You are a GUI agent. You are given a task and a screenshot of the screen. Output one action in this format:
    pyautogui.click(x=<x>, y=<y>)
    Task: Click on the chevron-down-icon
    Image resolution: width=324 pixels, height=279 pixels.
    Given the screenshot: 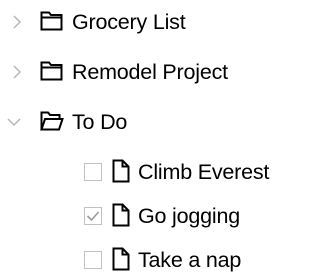 What is the action you would take?
    pyautogui.click(x=14, y=122)
    